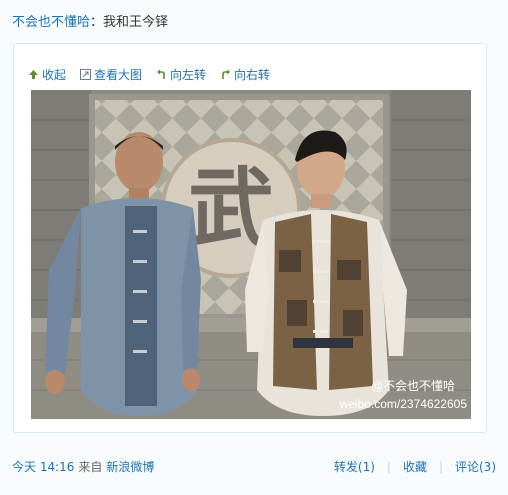 The width and height of the screenshot is (508, 495). Describe the element at coordinates (43, 466) in the screenshot. I see `post-time: 今天 14:16` at that location.